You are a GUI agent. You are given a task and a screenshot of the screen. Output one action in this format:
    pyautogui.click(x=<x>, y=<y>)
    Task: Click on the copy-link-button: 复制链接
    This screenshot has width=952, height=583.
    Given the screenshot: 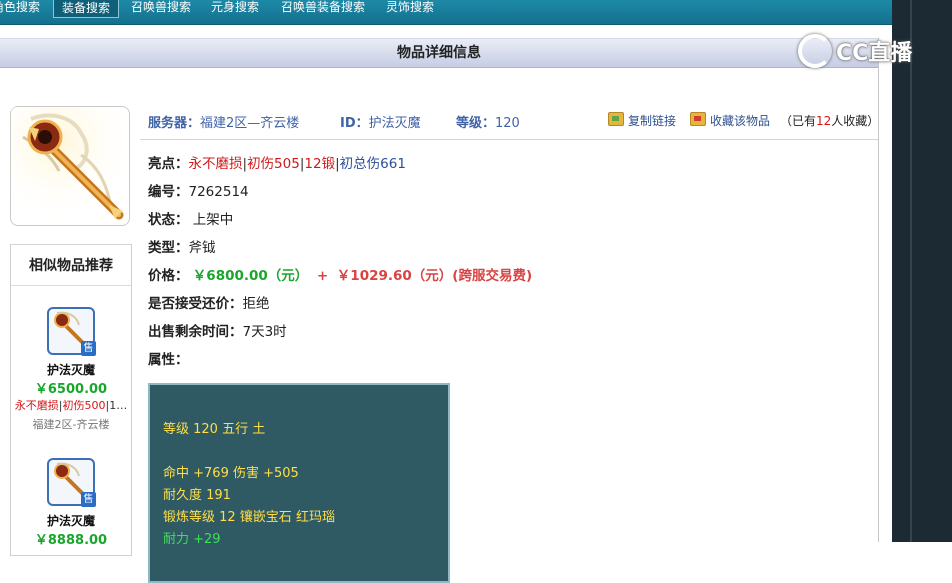 What is the action you would take?
    pyautogui.click(x=642, y=120)
    